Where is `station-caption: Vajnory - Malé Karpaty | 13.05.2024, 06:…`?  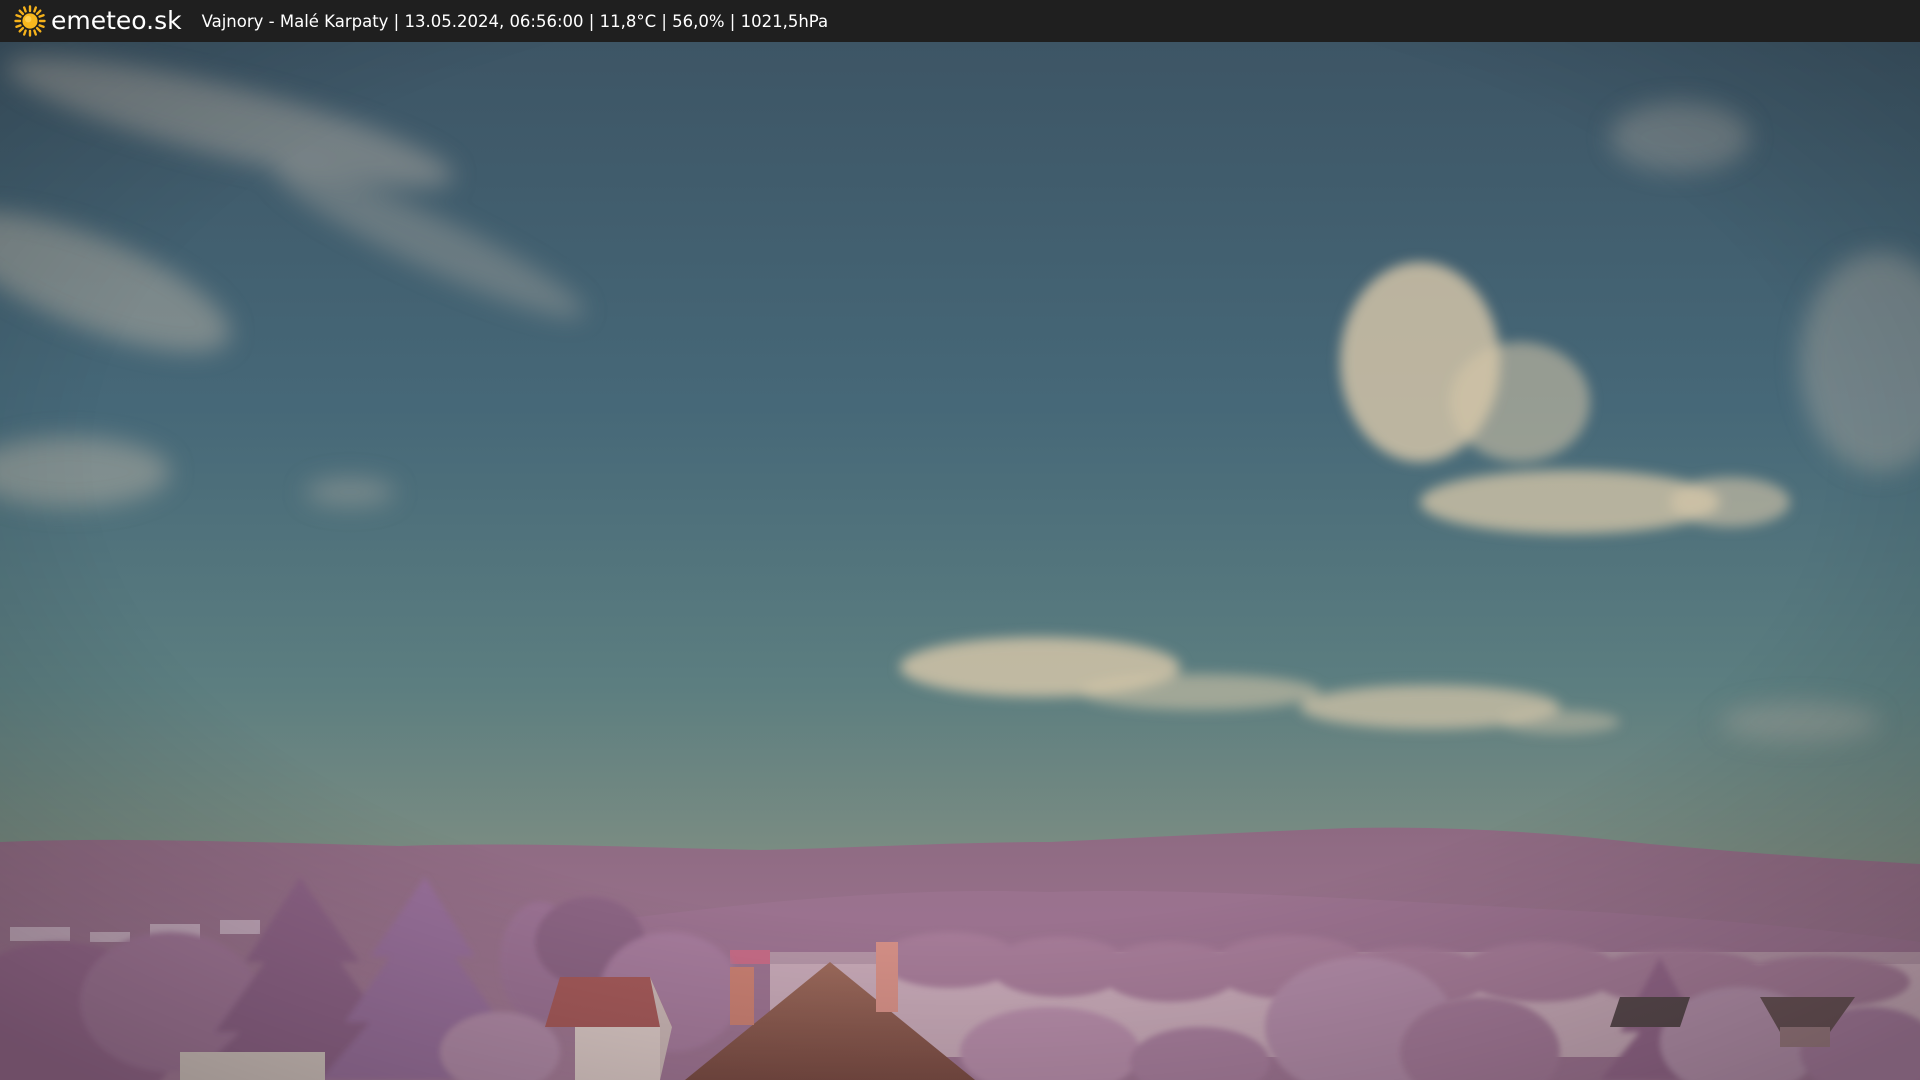
station-caption: Vajnory - Malé Karpaty | 13.05.2024, 06:… is located at coordinates (515, 21).